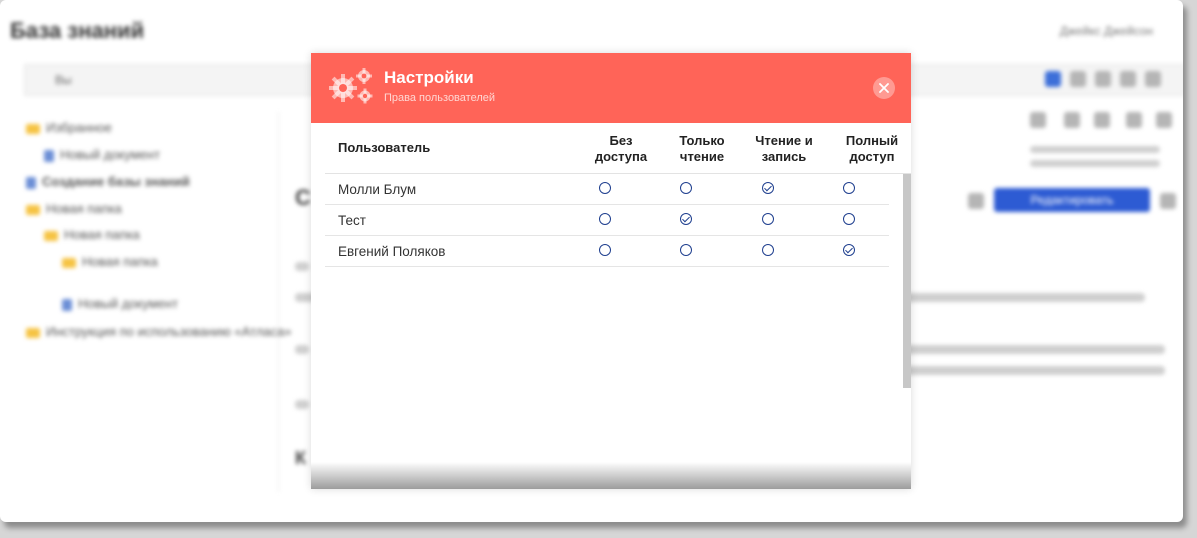 This screenshot has width=1197, height=538. I want to click on close-button, so click(884, 88).